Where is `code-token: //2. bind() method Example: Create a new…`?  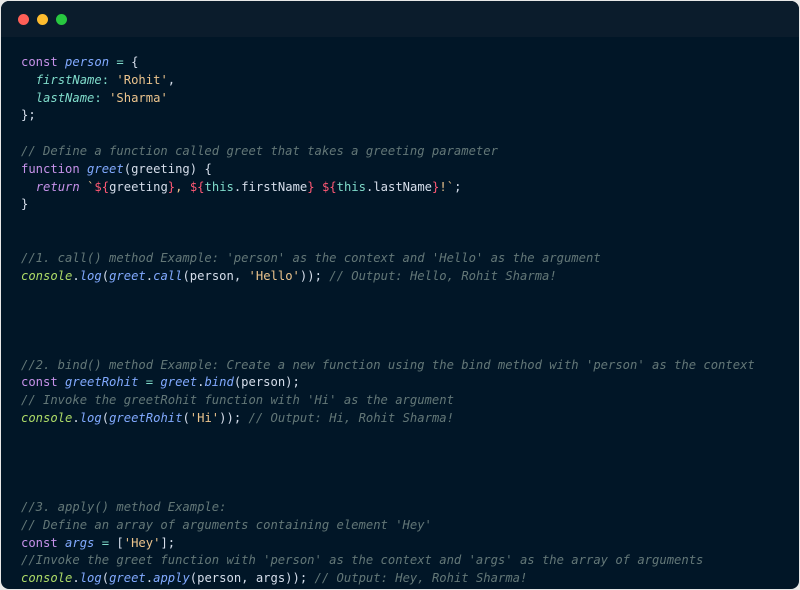
code-token: //2. bind() method Example: Create a new… is located at coordinates (388, 364).